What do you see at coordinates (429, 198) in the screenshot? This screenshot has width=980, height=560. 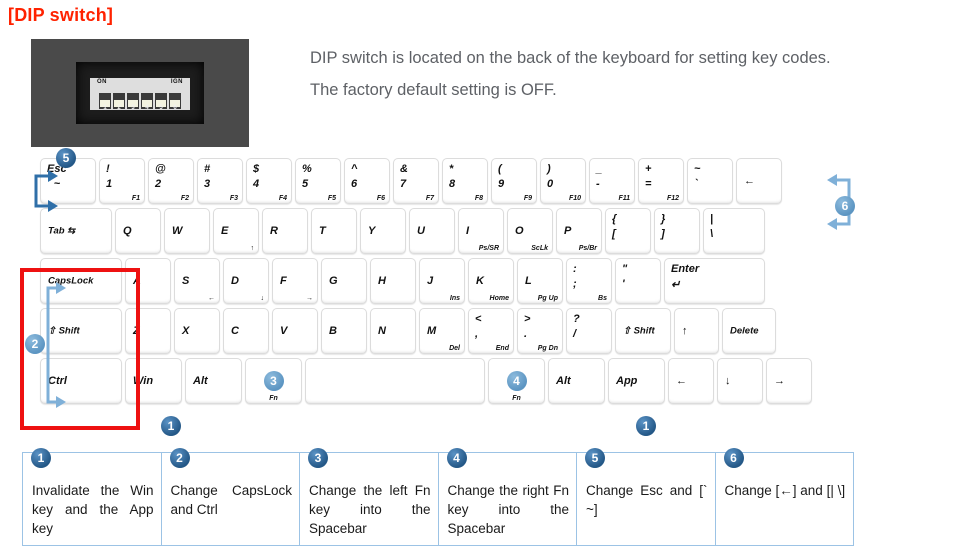 I see `key-label-function: F7` at bounding box center [429, 198].